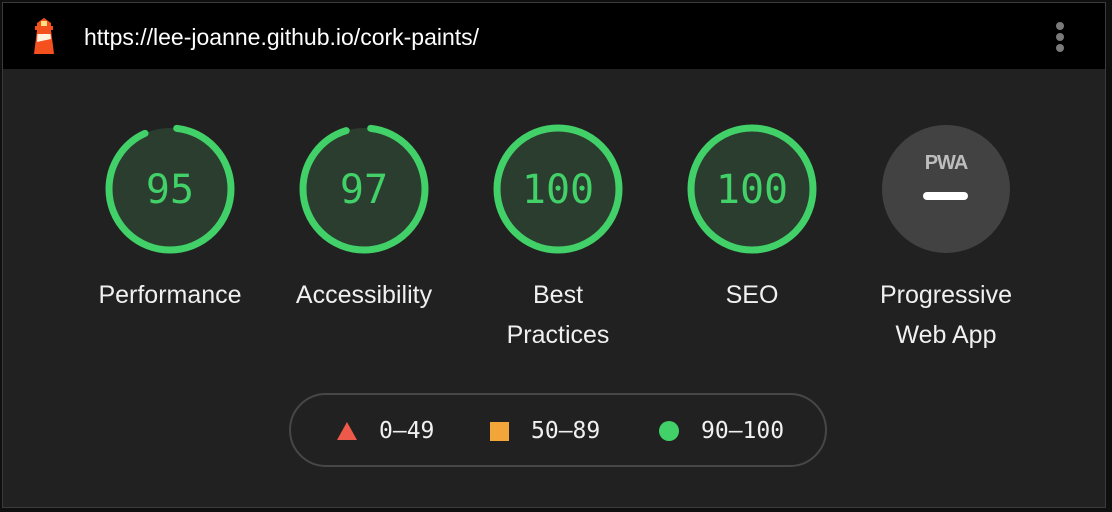 This screenshot has height=512, width=1112. What do you see at coordinates (946, 315) in the screenshot?
I see `gauge-label: Progressive Web App` at bounding box center [946, 315].